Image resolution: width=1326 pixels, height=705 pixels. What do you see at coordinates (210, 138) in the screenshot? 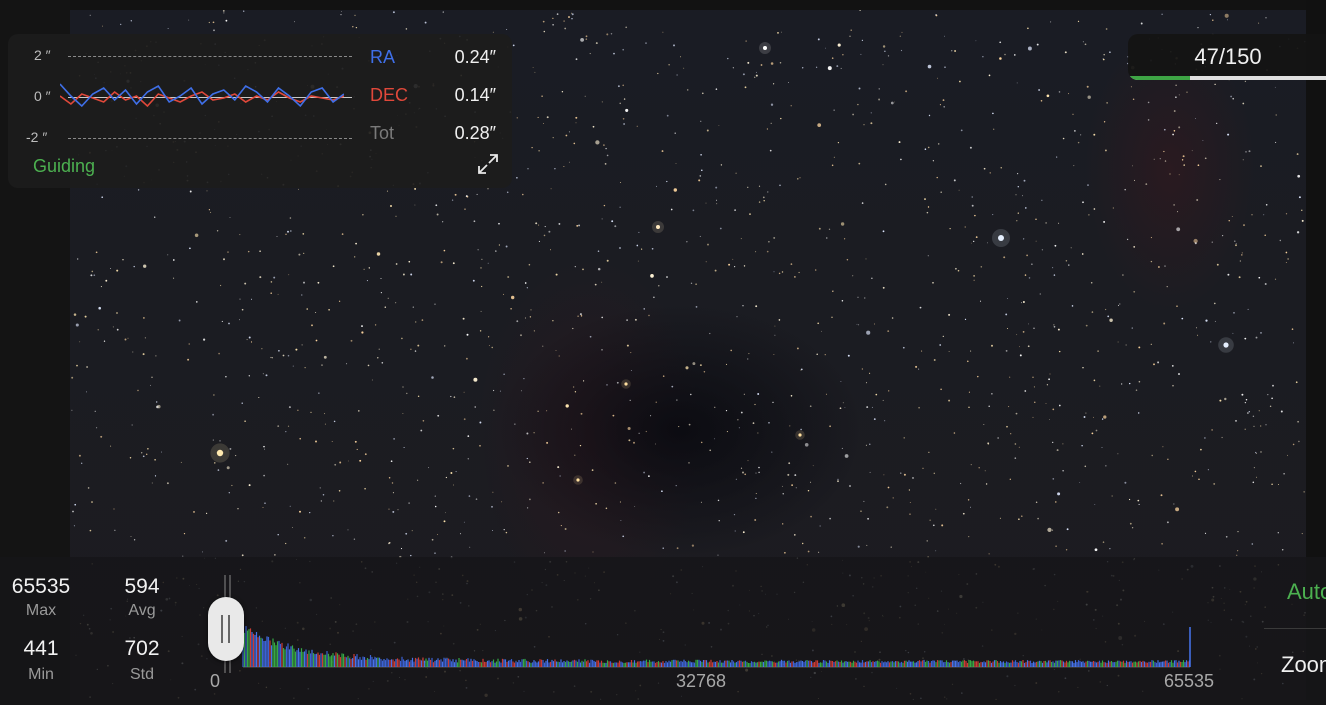
I see `gridline-bottom` at bounding box center [210, 138].